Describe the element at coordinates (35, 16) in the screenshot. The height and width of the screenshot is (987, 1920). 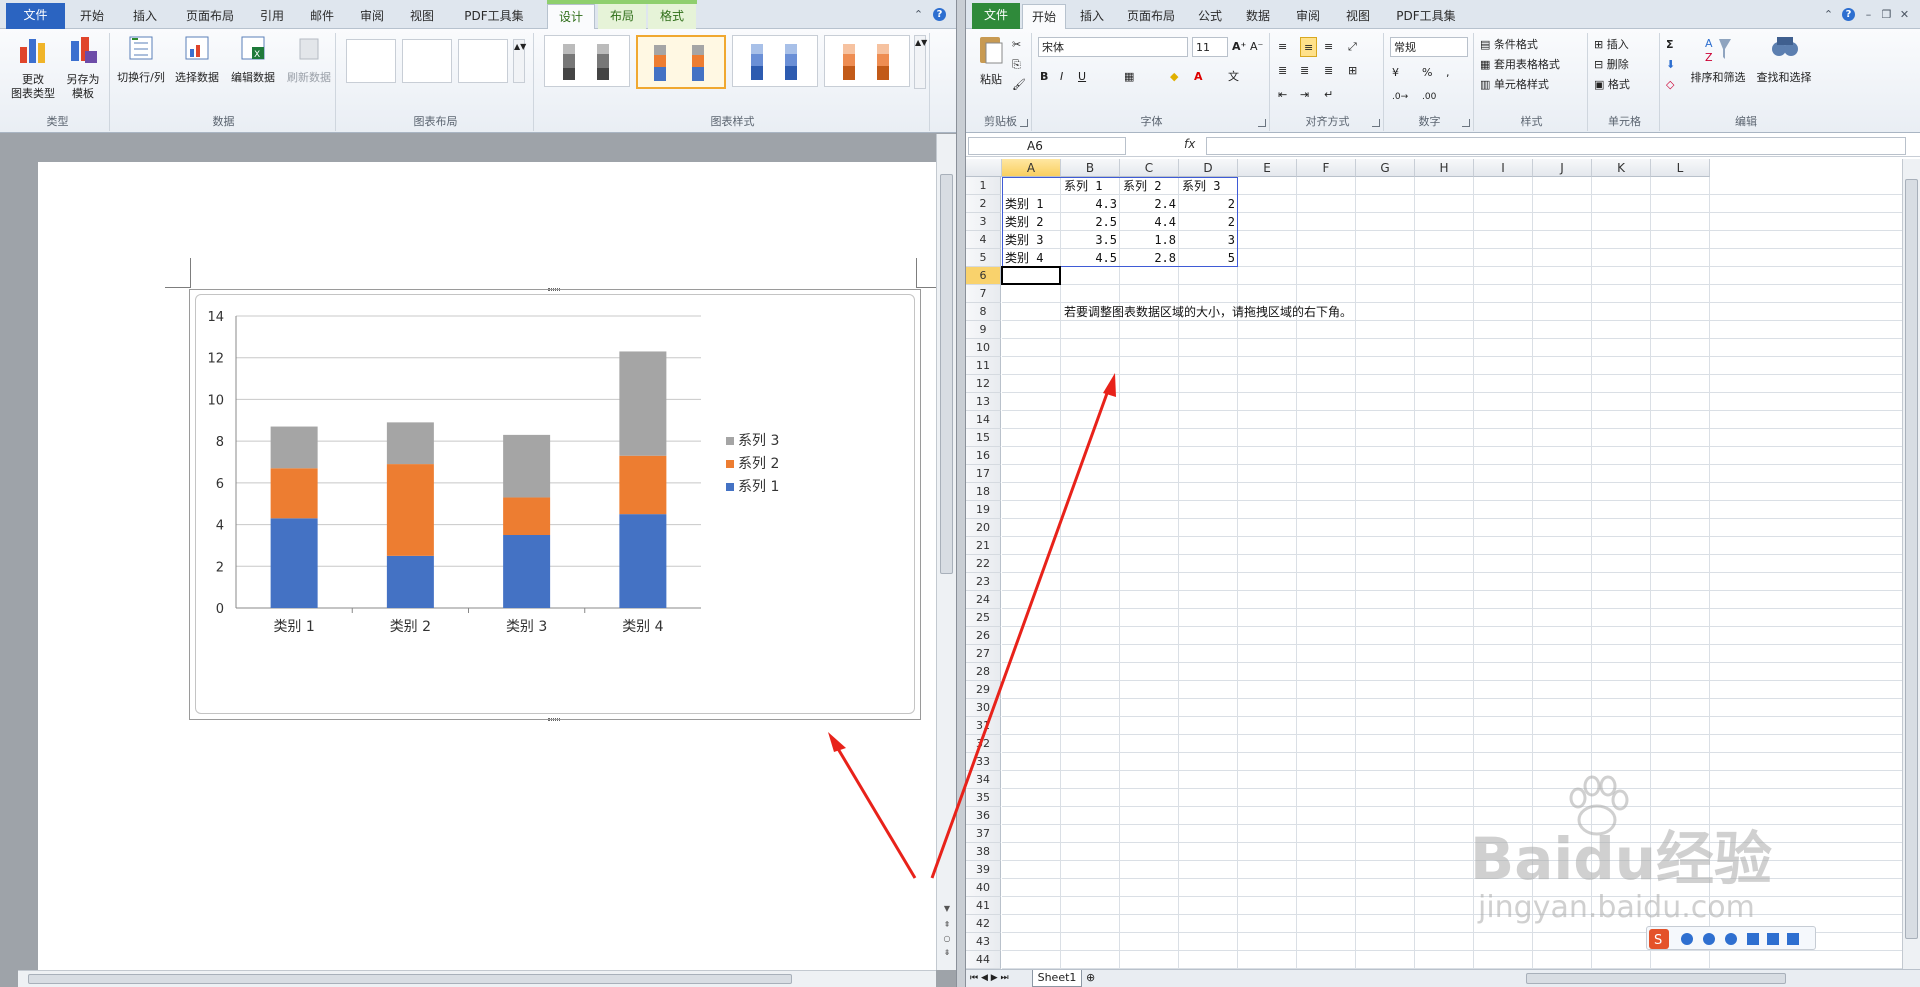
I see `tab-file: 文件` at that location.